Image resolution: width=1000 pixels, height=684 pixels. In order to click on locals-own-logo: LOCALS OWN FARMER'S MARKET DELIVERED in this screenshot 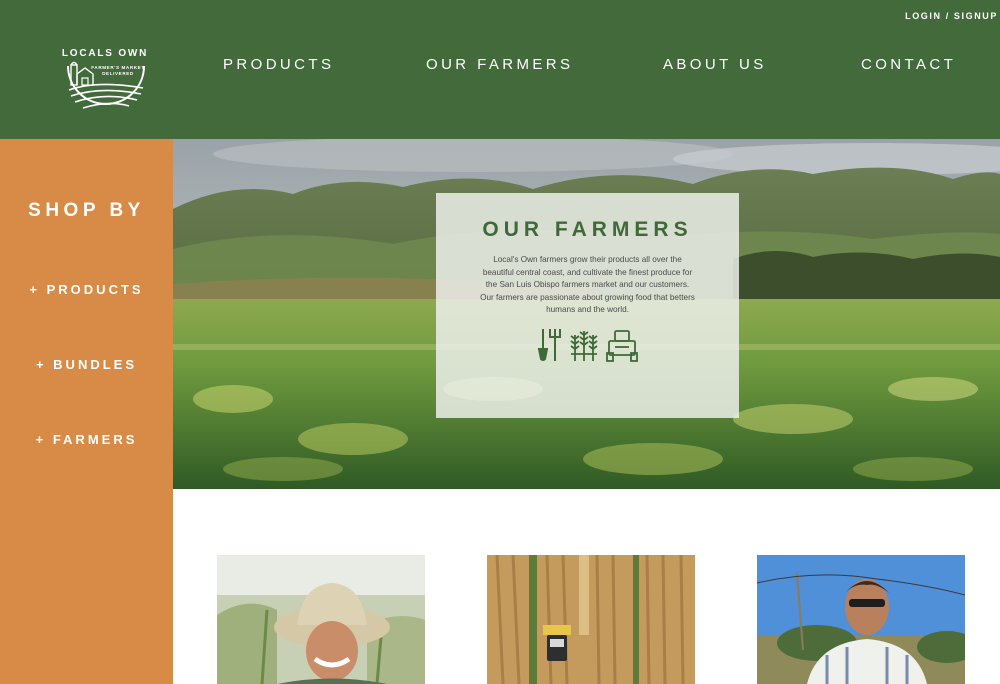, I will do `click(105, 74)`.